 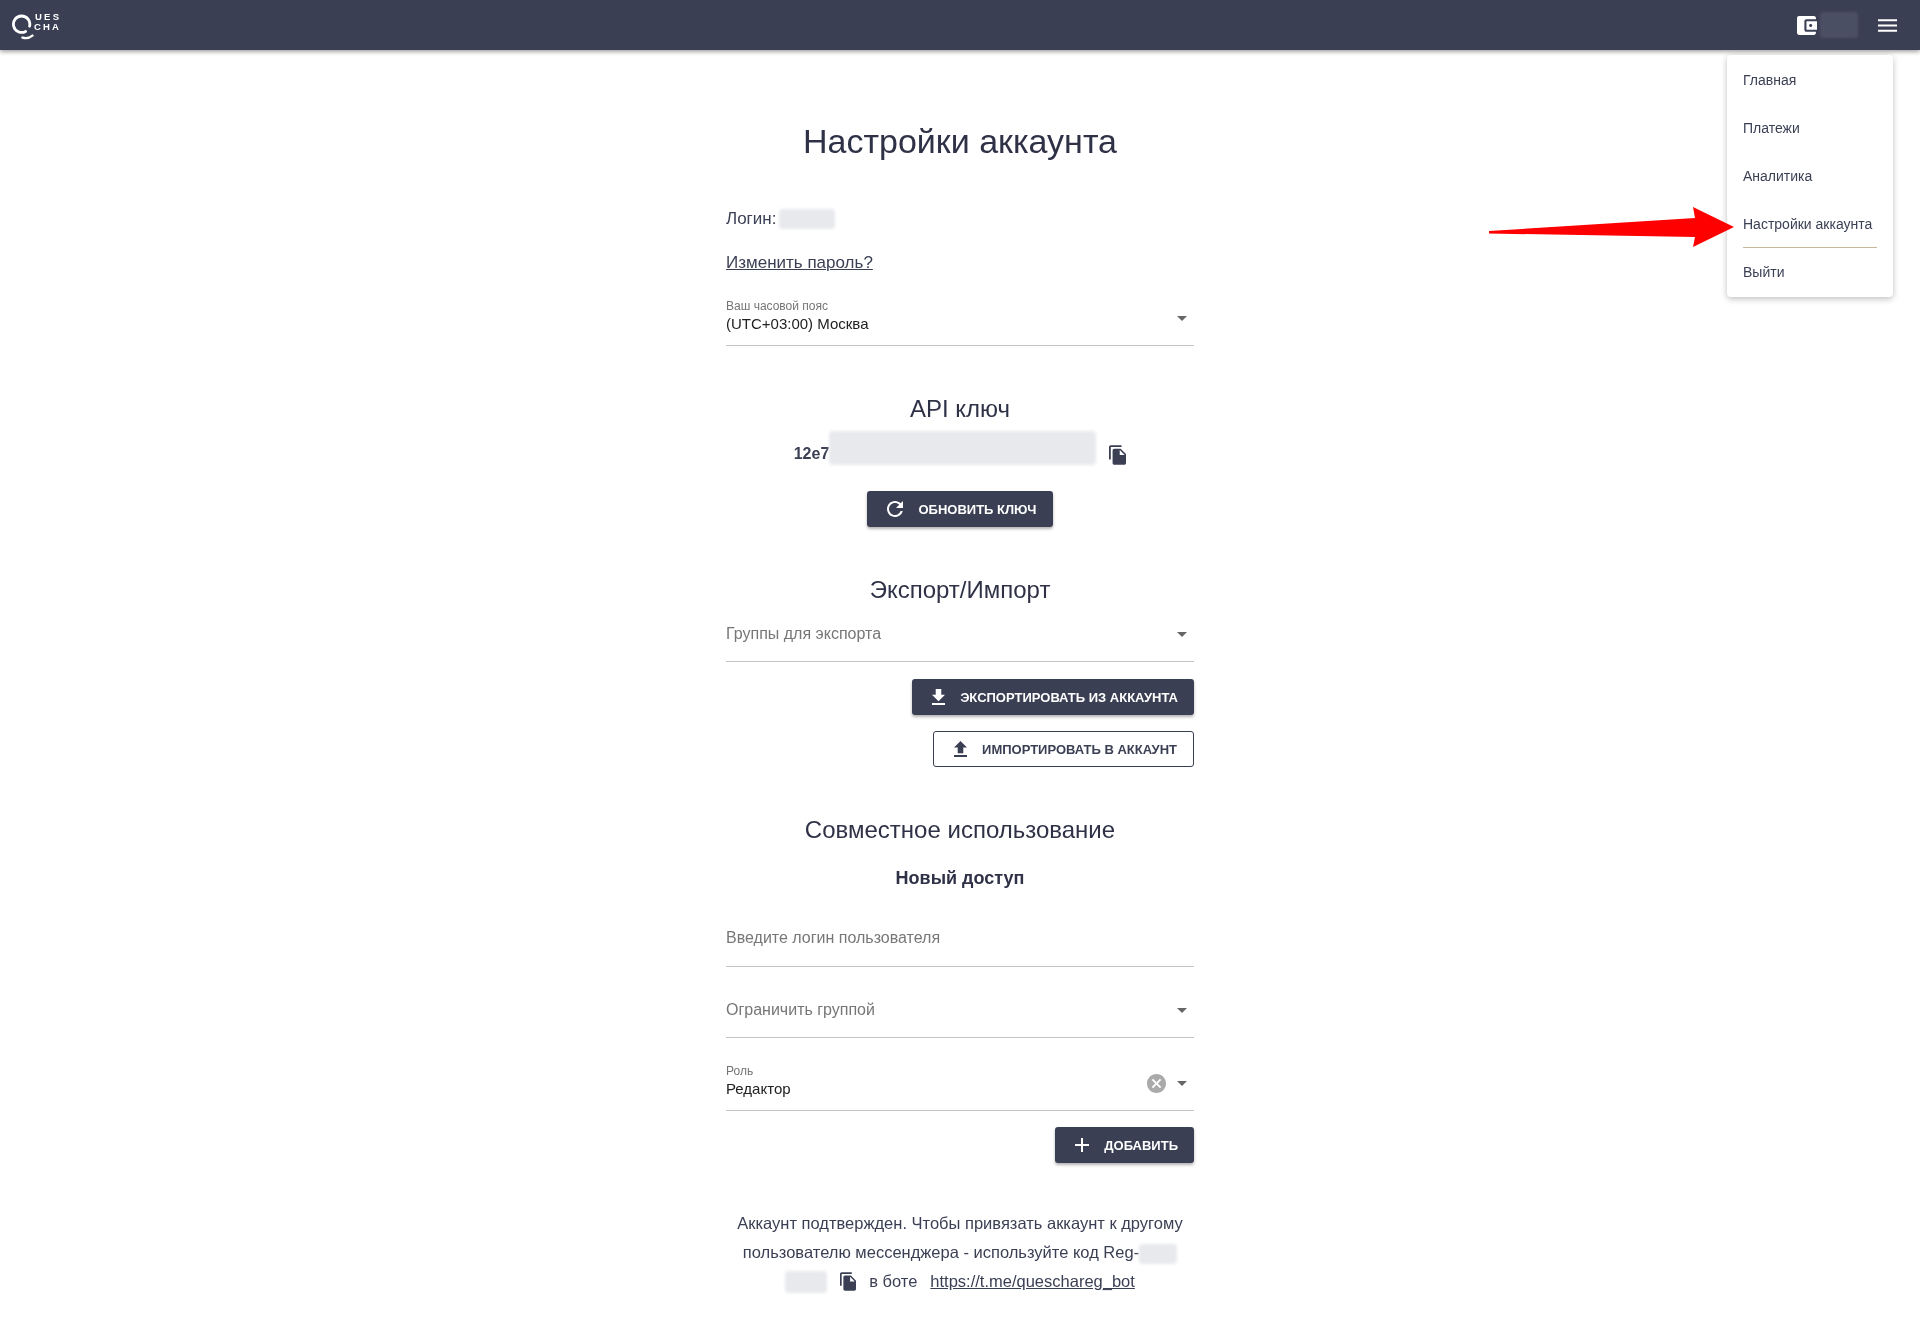 I want to click on bot-link: https://t.me/queschareg_bot, so click(x=1032, y=1281).